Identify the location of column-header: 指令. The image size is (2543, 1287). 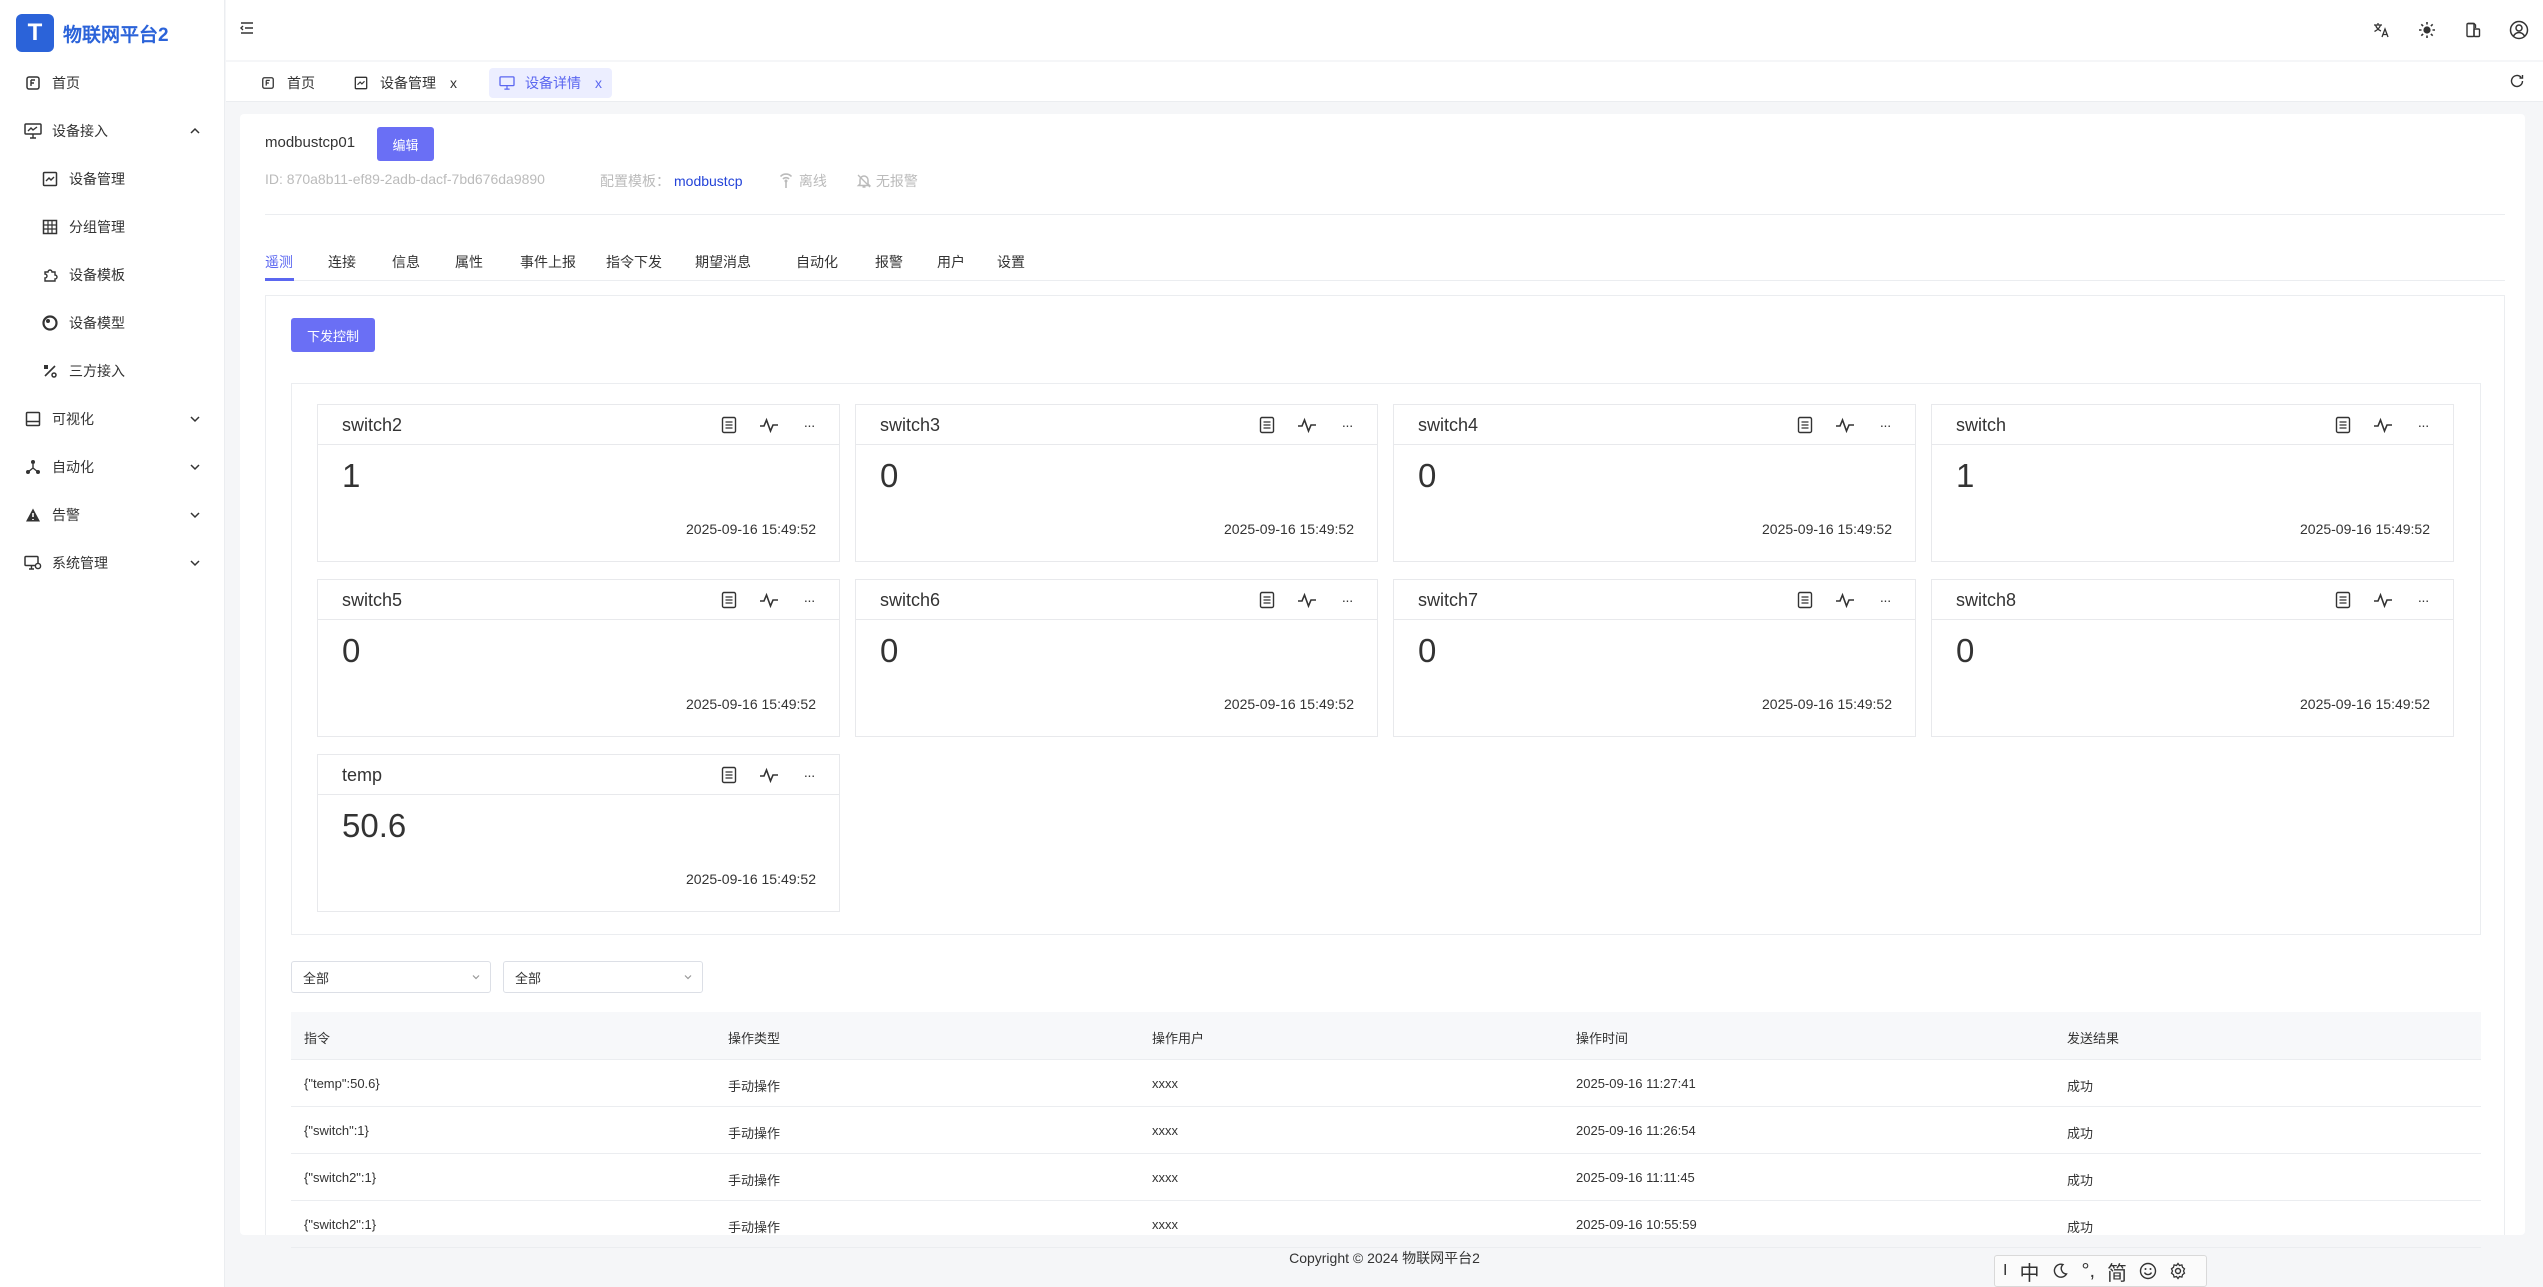
(317, 1037).